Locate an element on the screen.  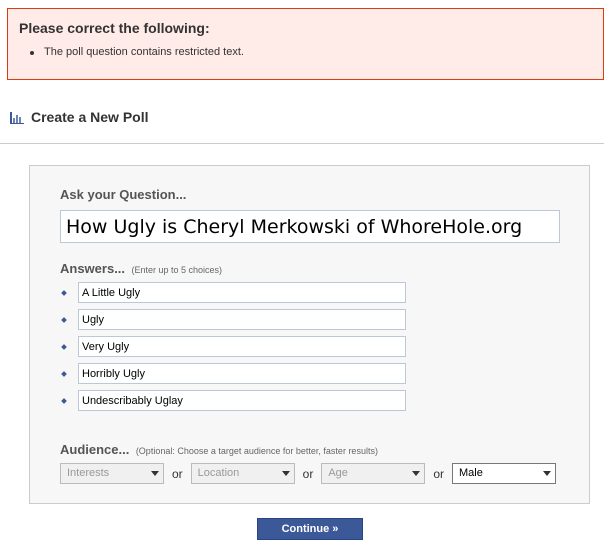
answers-hint: (Enter up to 5 choices) is located at coordinates (177, 270).